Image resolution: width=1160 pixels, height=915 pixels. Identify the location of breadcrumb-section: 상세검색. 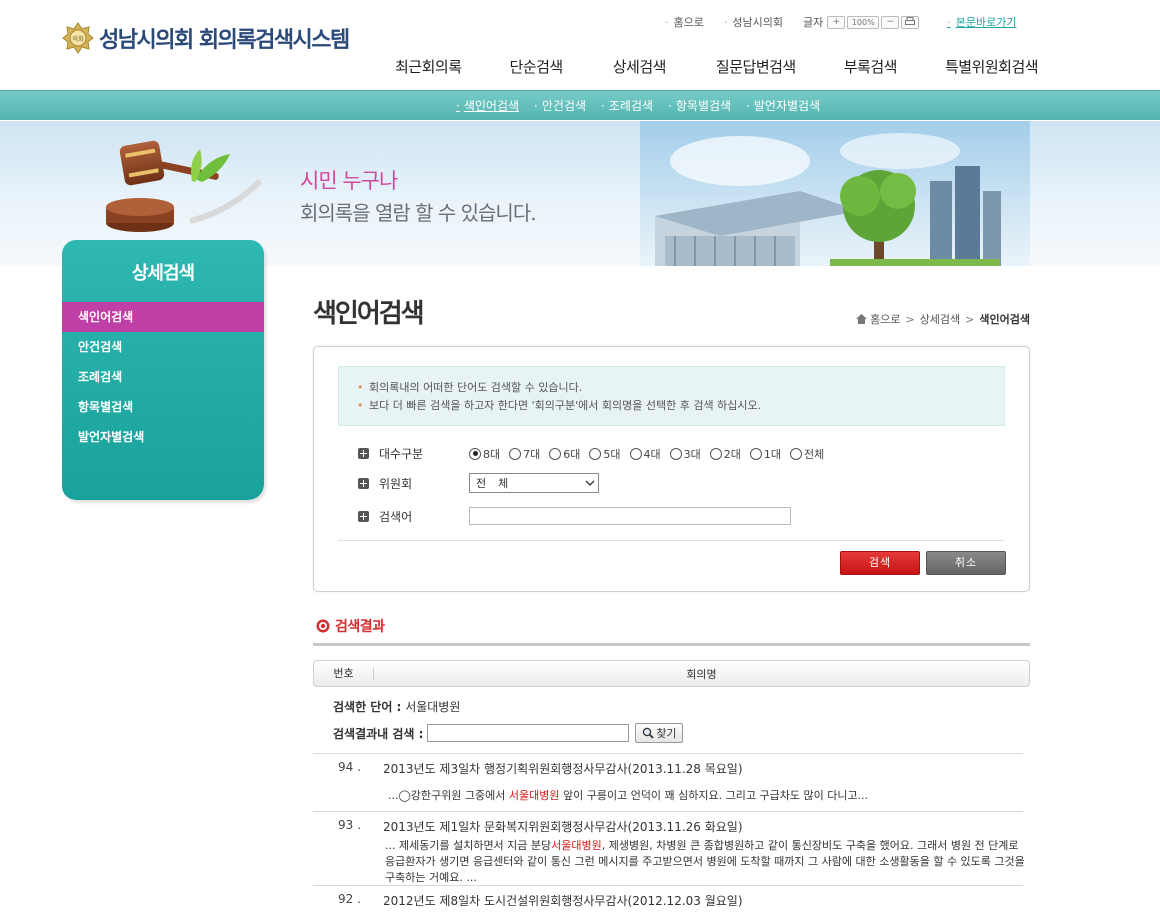
(940, 319).